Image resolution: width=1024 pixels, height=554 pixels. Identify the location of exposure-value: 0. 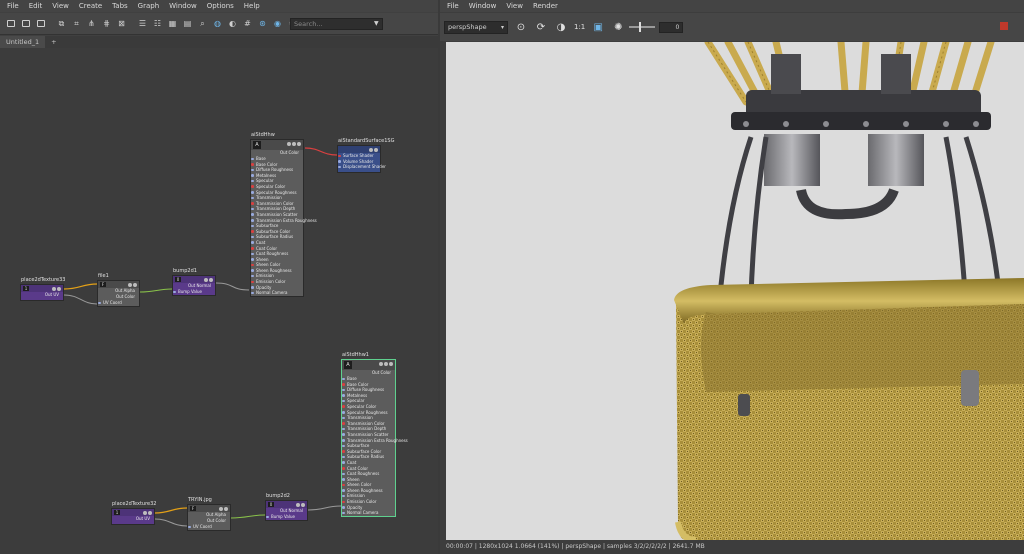
(671, 27).